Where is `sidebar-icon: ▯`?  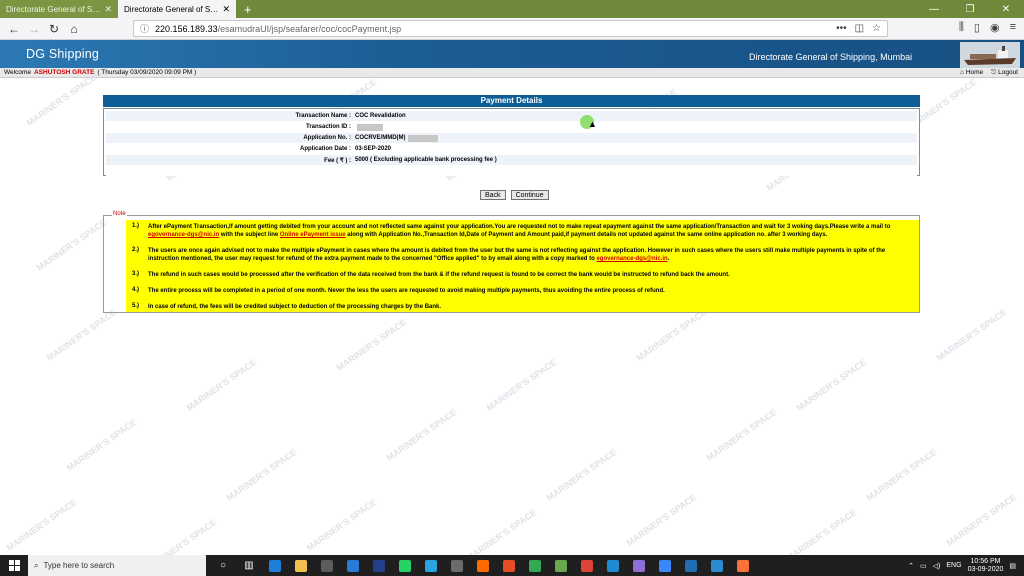
sidebar-icon: ▯ is located at coordinates (977, 27).